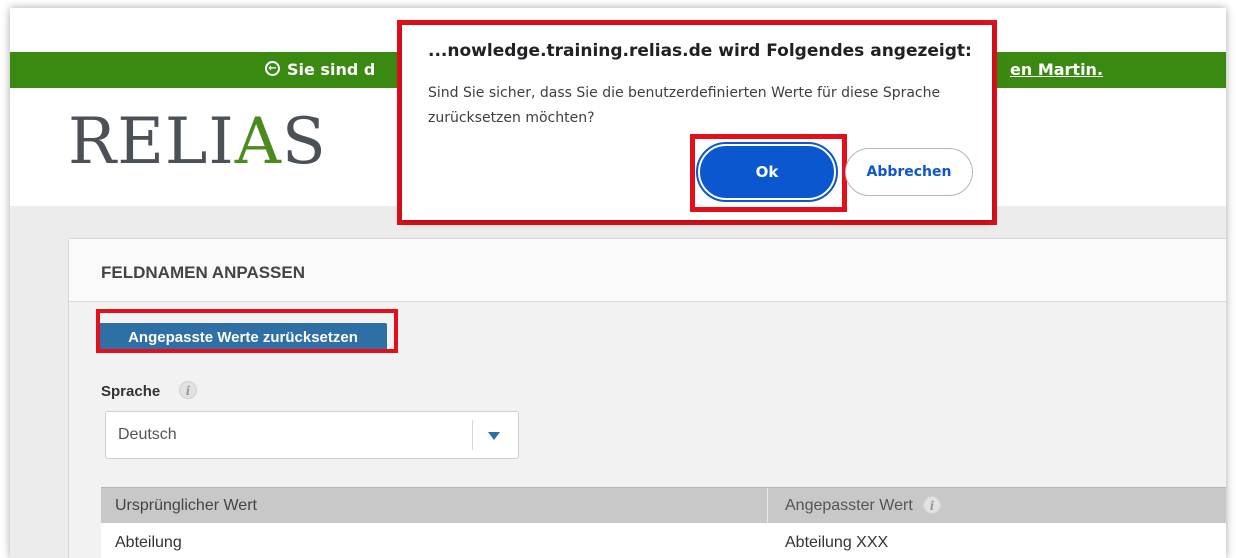 The width and height of the screenshot is (1236, 558). What do you see at coordinates (131, 391) in the screenshot?
I see `language-label: Sprache` at bounding box center [131, 391].